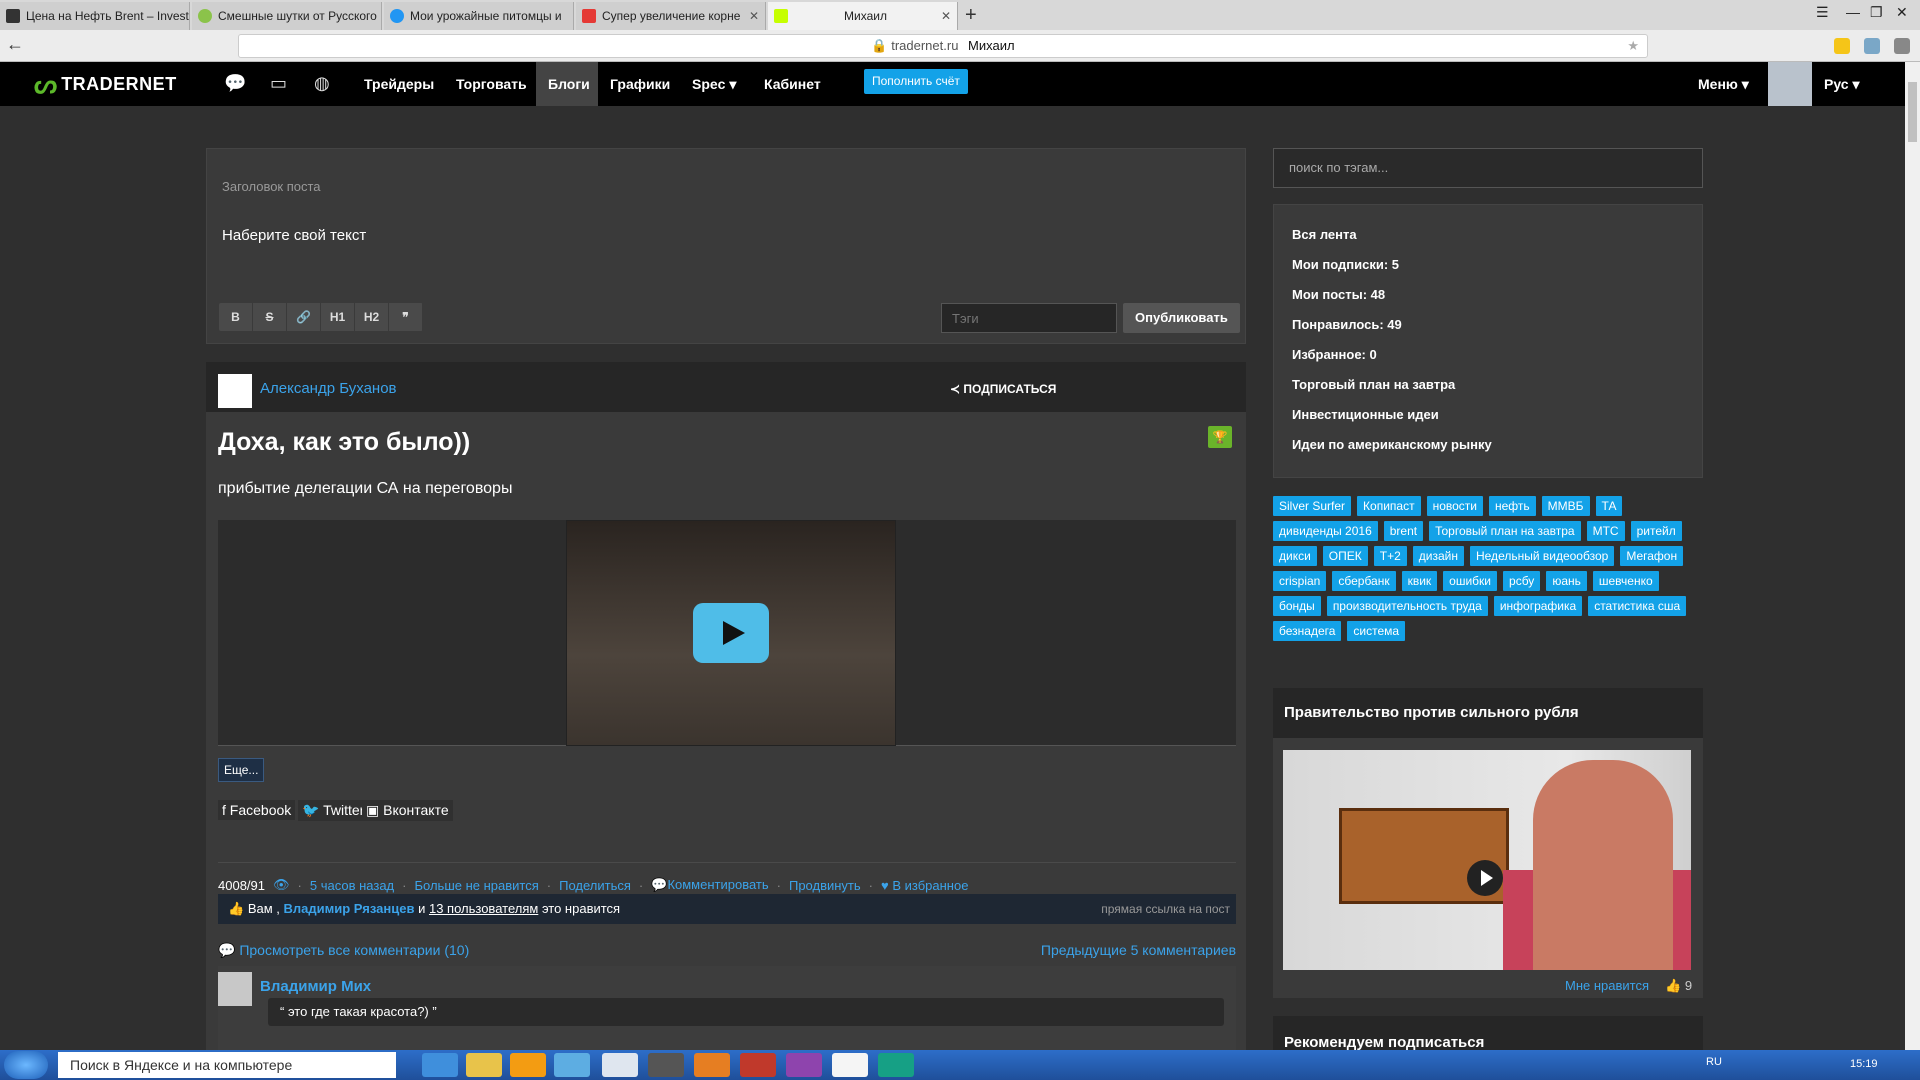  Describe the element at coordinates (1565, 506) in the screenshot. I see `tag: ММВБ` at that location.